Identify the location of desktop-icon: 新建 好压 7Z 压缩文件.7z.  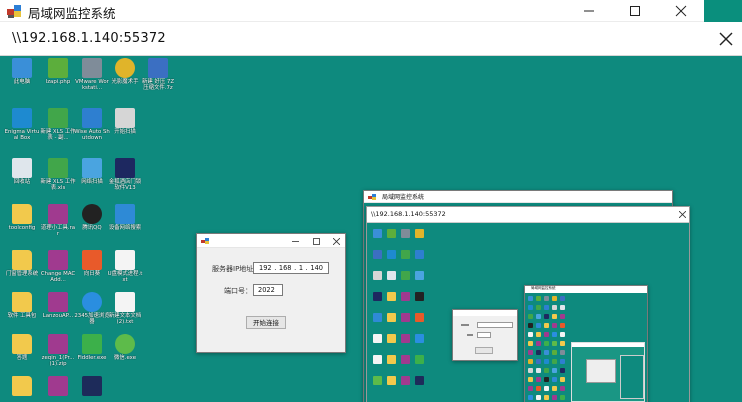
(158, 80).